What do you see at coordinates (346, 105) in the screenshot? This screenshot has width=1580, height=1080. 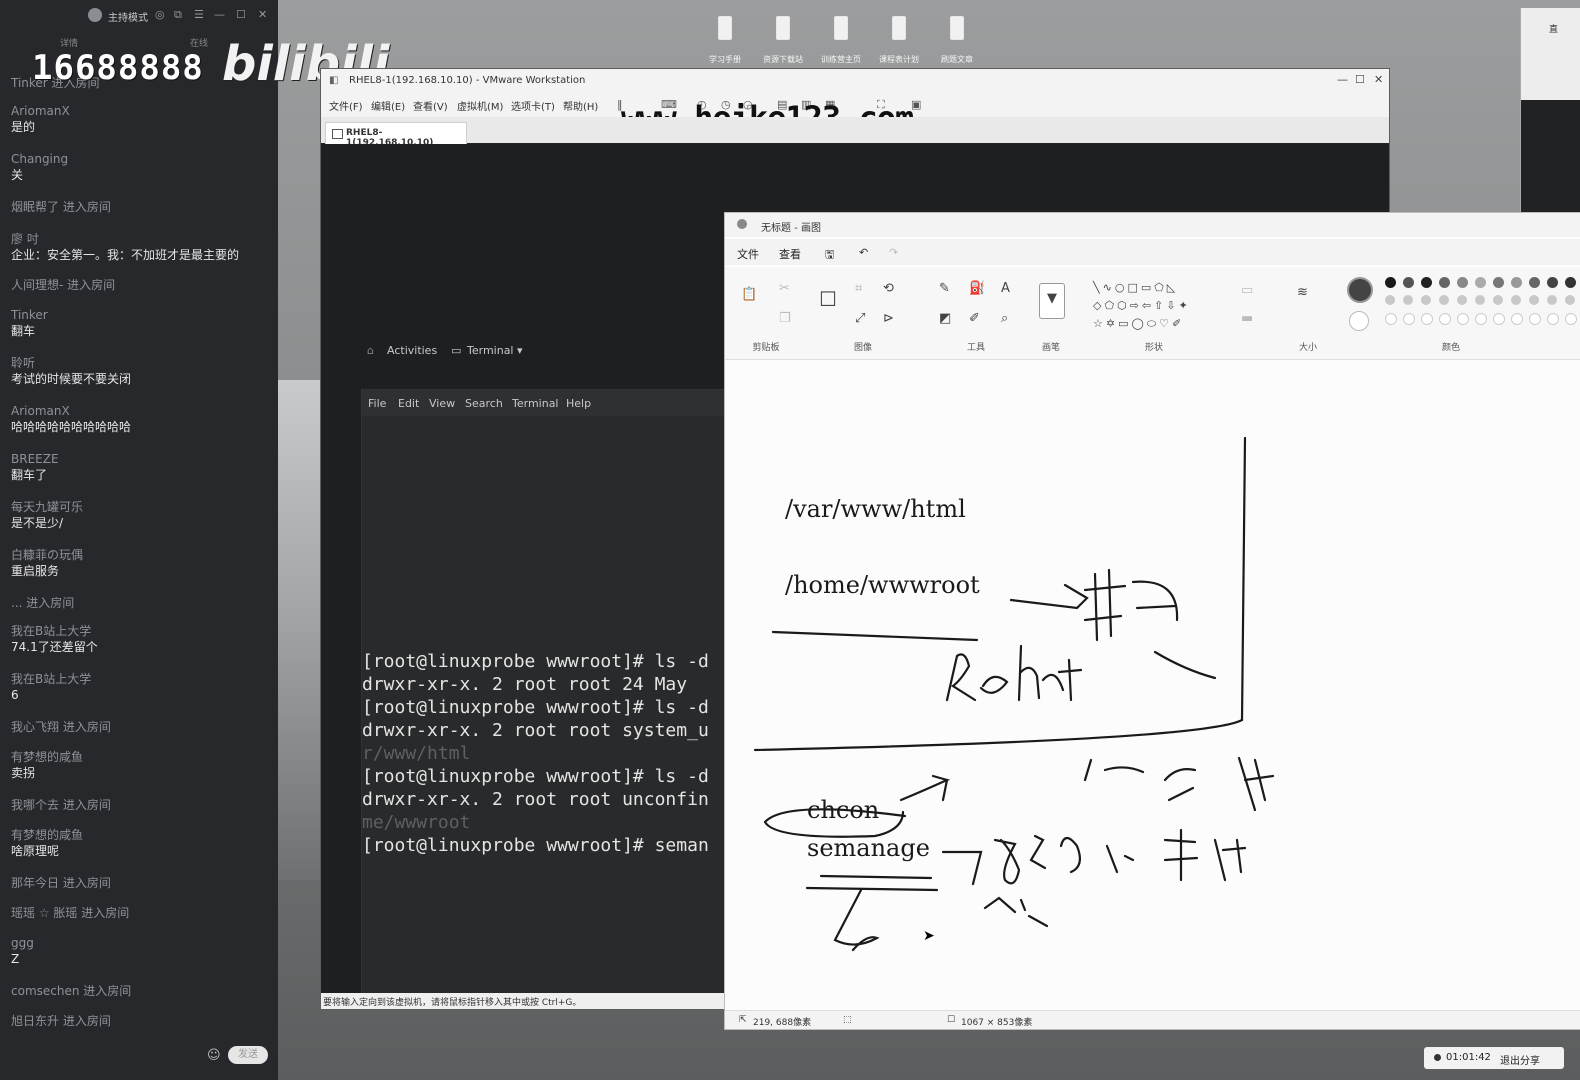 I see `vm-menu-file: 文件(F)` at bounding box center [346, 105].